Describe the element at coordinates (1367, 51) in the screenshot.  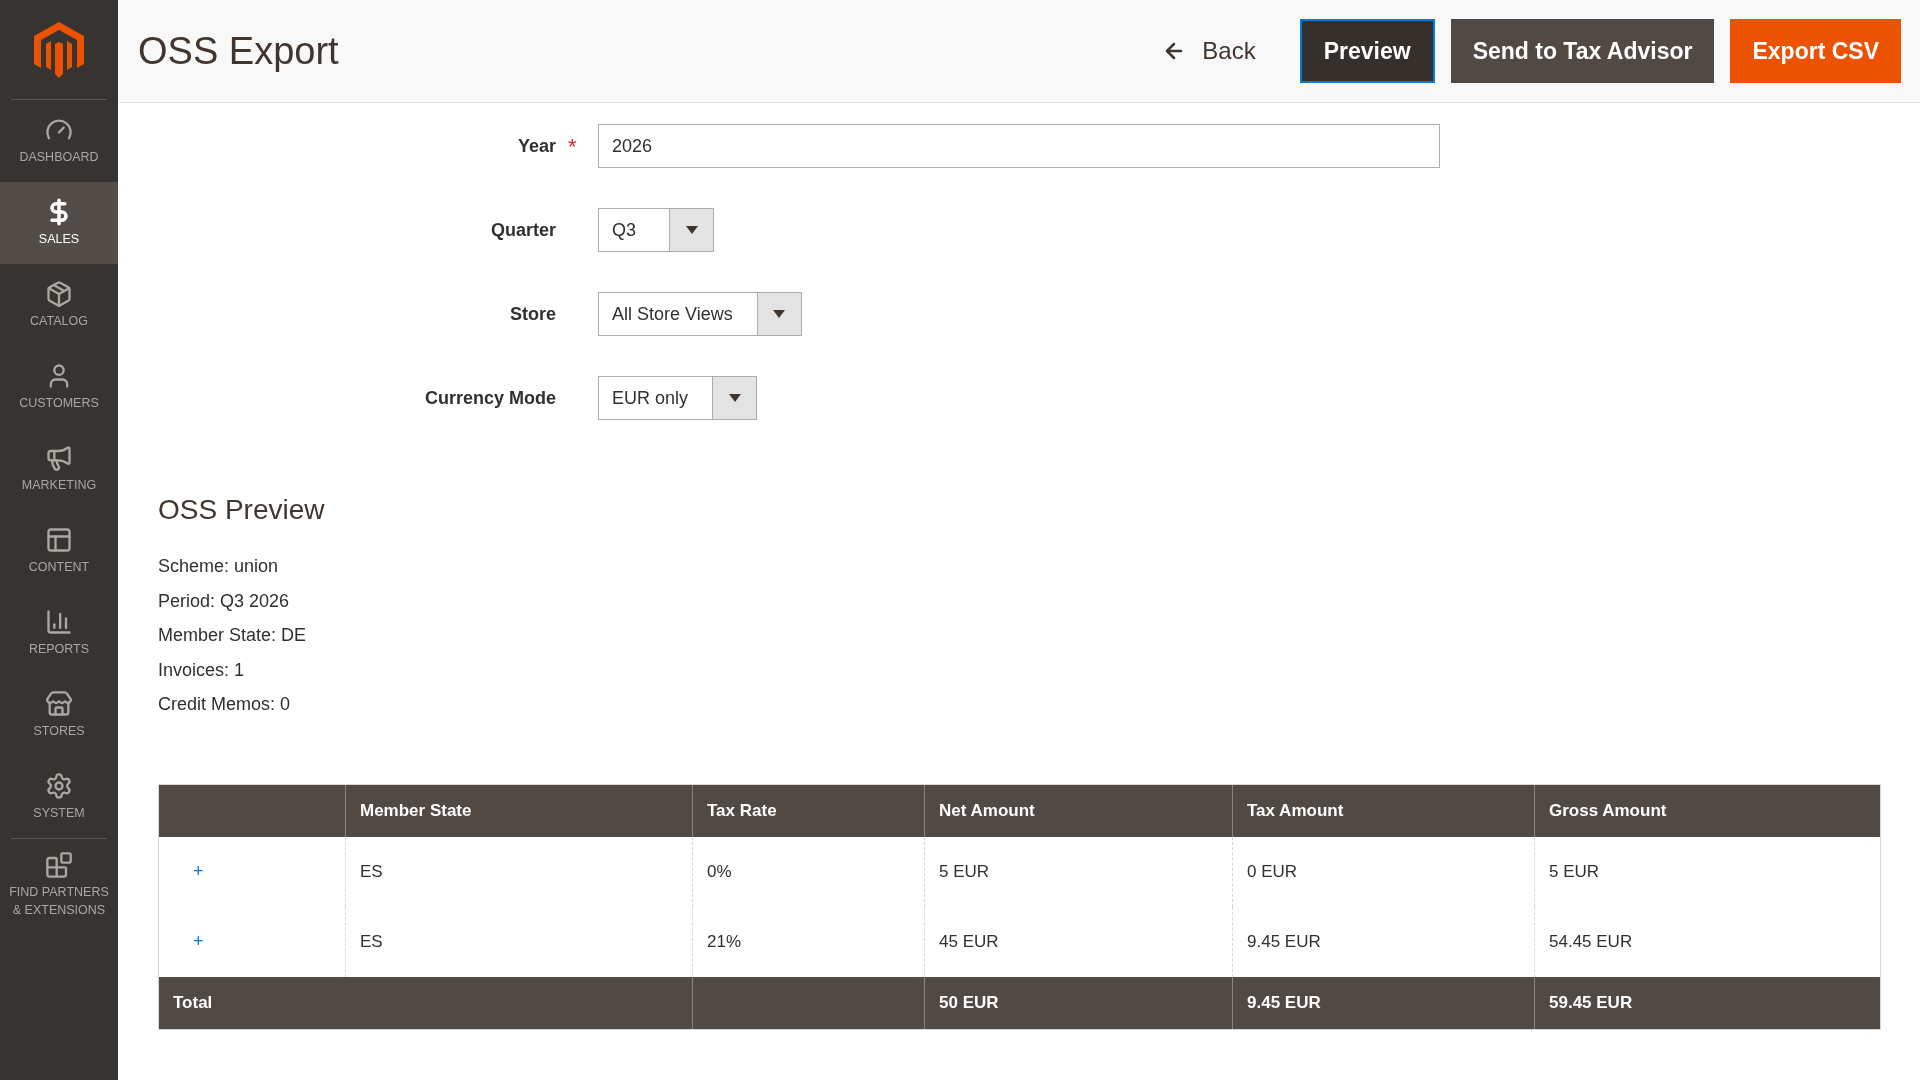
I see `preview-button: Preview` at that location.